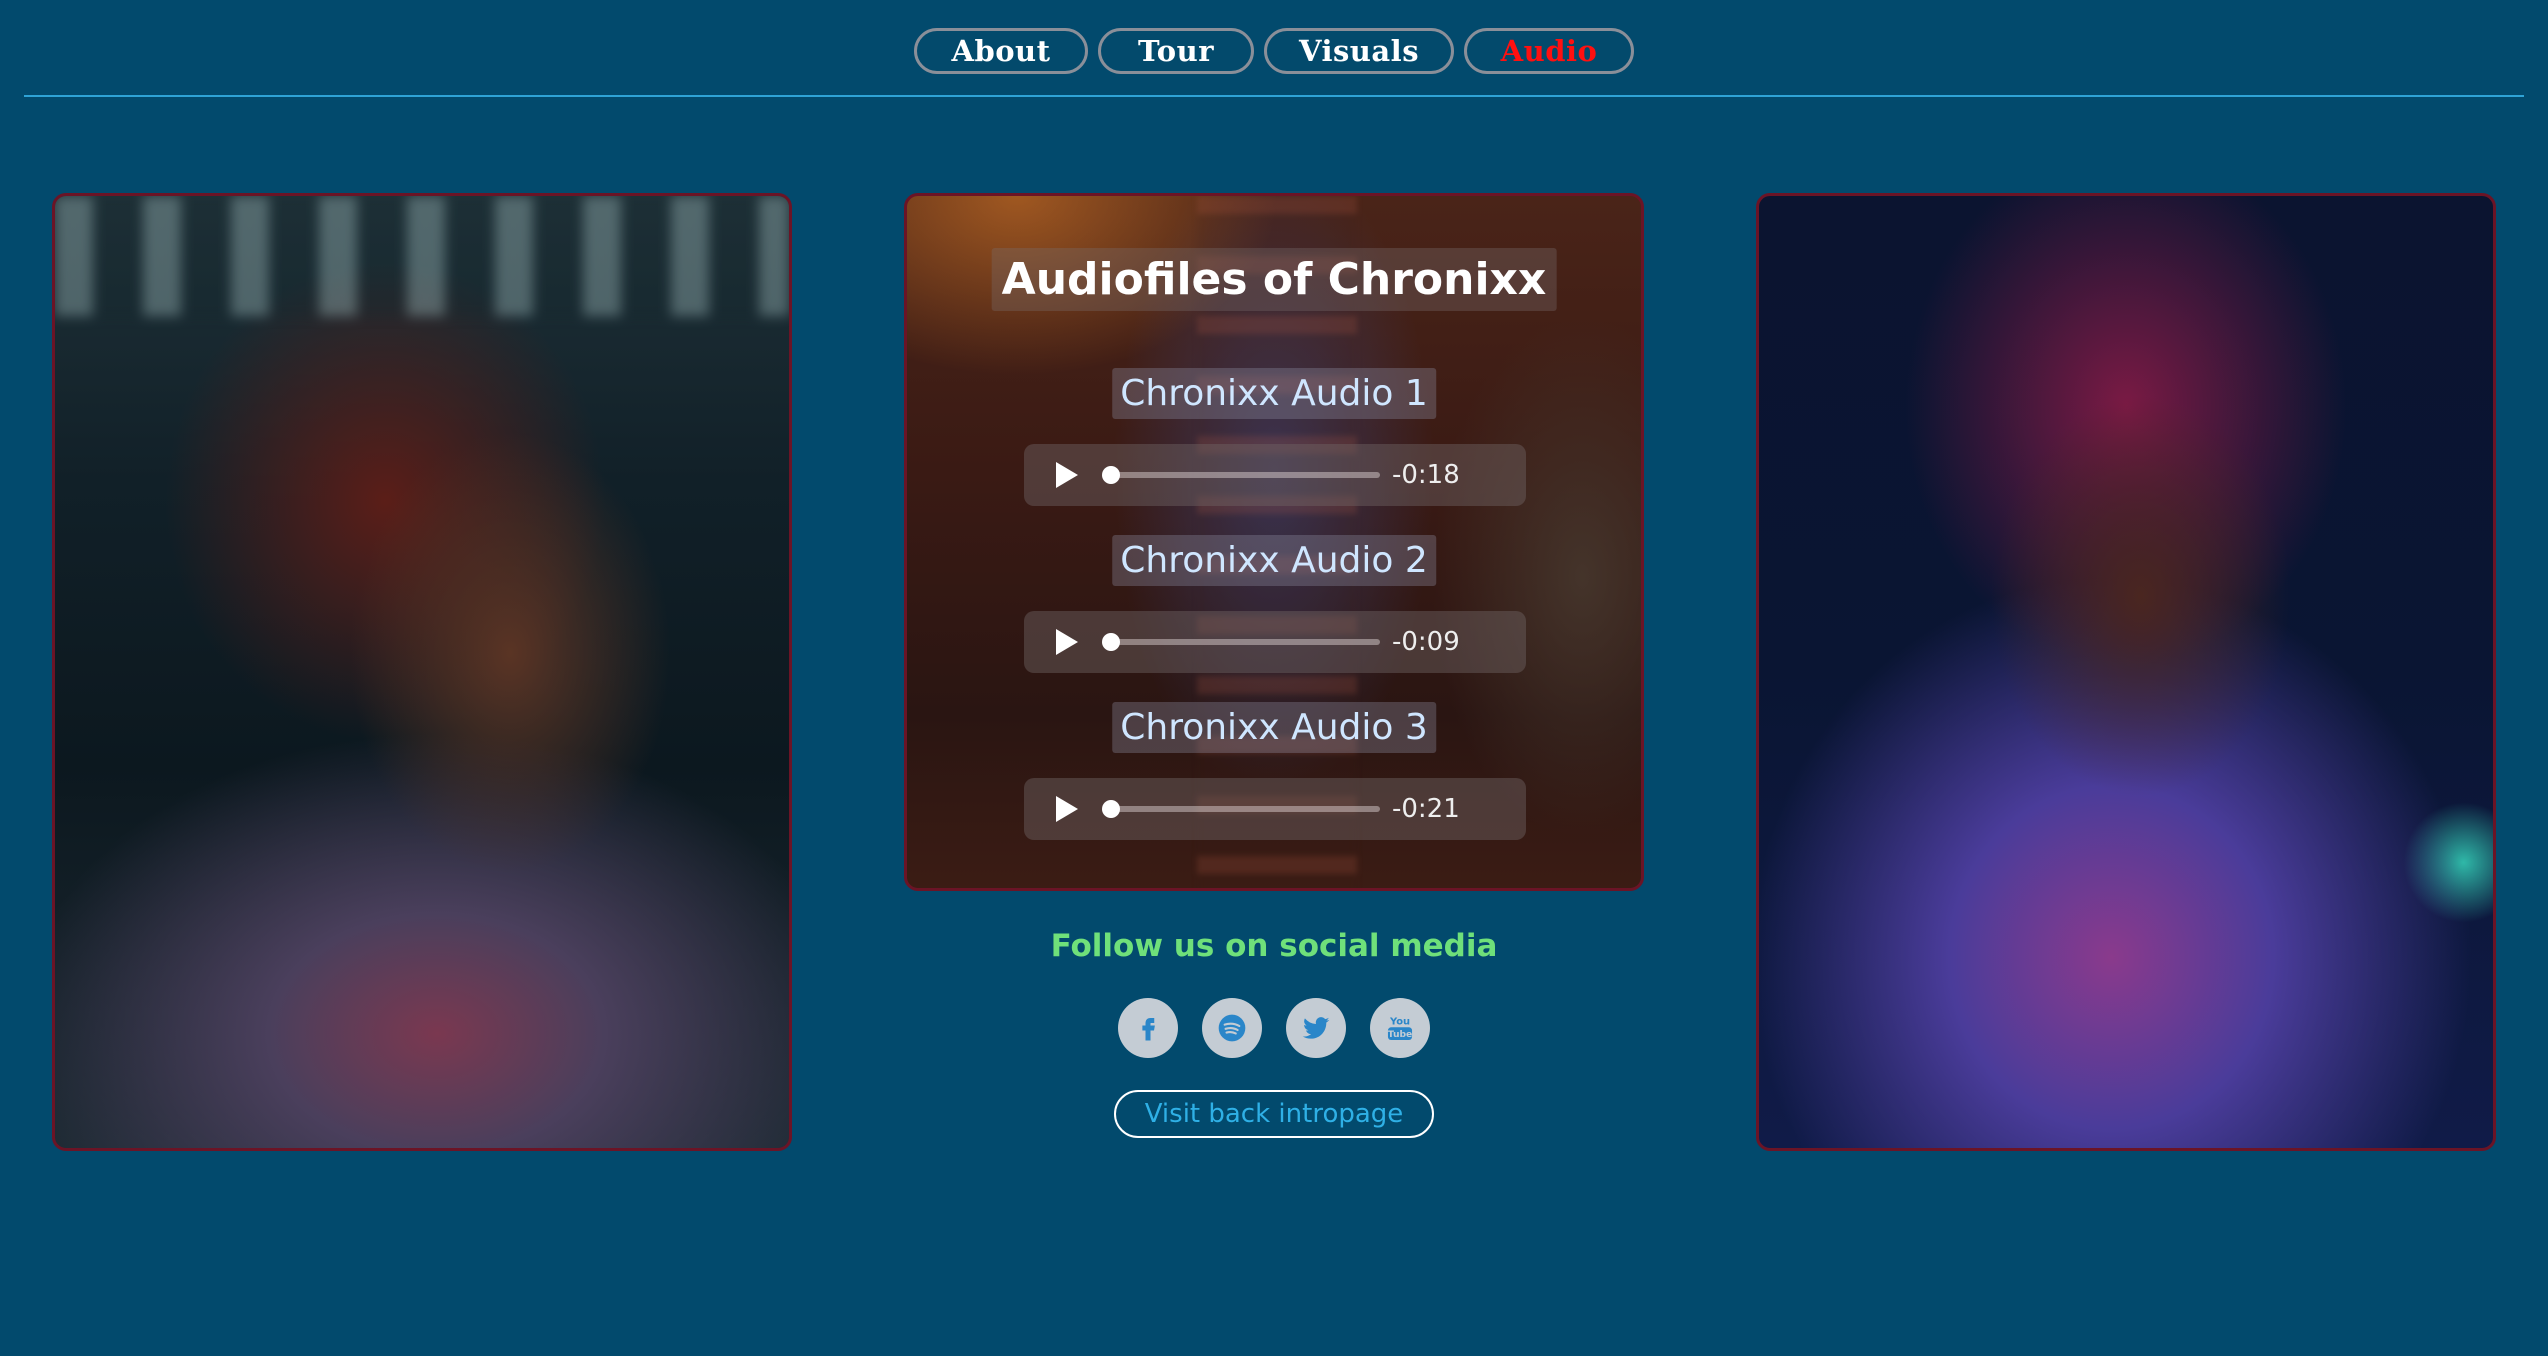 This screenshot has height=1356, width=2548. Describe the element at coordinates (1232, 1028) in the screenshot. I see `spotify-icon` at that location.